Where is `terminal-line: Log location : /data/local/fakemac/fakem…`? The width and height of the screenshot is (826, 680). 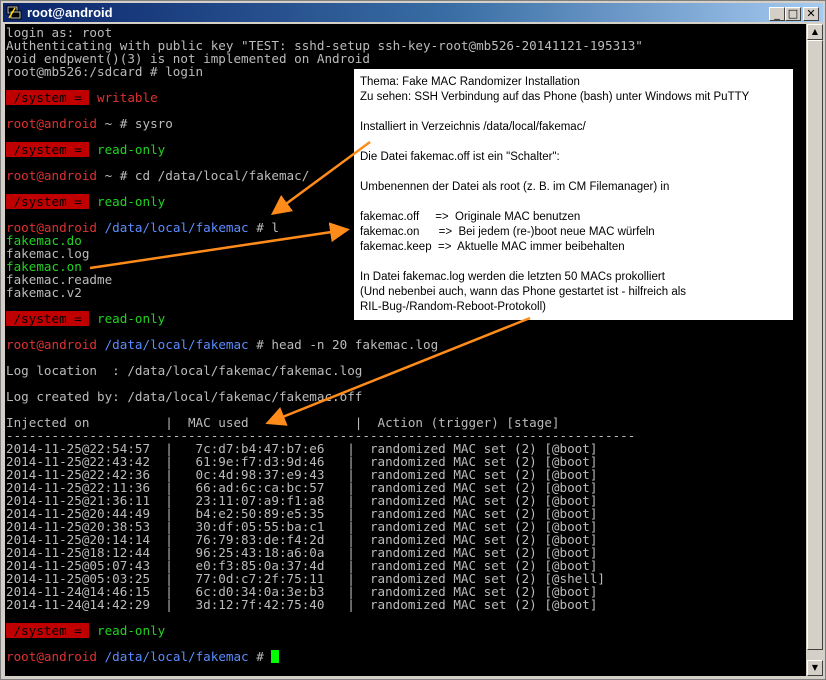
terminal-line: Log location : /data/local/fakemac/fakem… is located at coordinates (184, 370).